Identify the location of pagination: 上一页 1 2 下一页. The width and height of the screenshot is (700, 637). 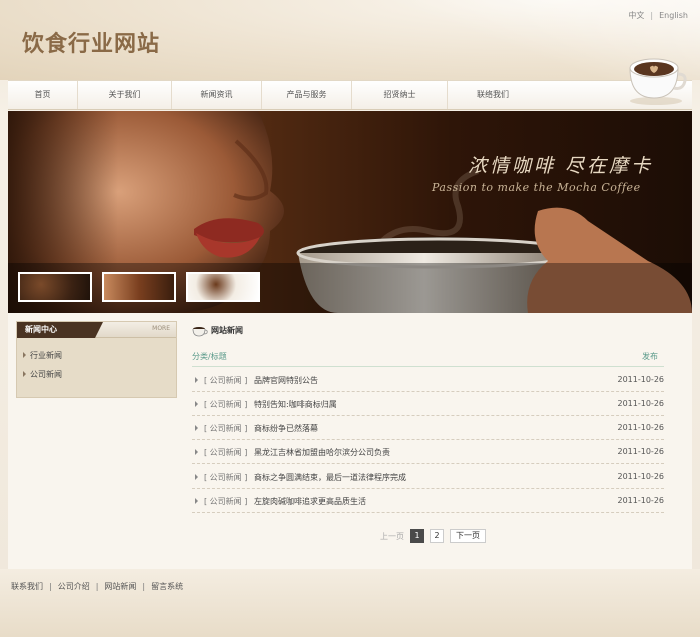
(436, 536).